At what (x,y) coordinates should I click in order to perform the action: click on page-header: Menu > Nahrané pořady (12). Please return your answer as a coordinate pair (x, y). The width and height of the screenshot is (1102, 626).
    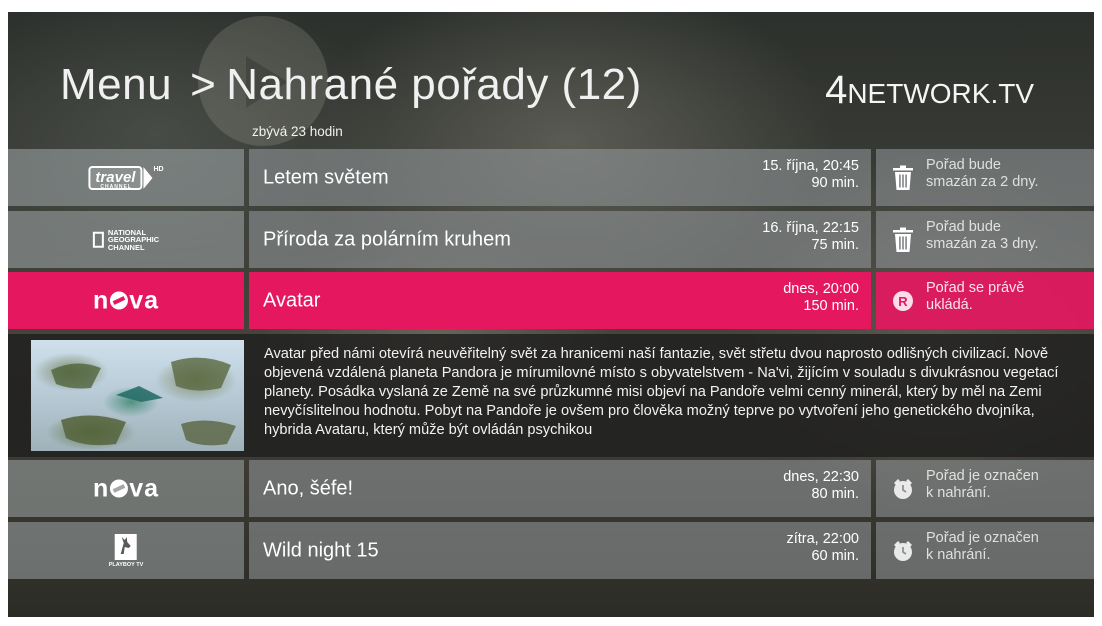
    Looking at the image, I should click on (351, 85).